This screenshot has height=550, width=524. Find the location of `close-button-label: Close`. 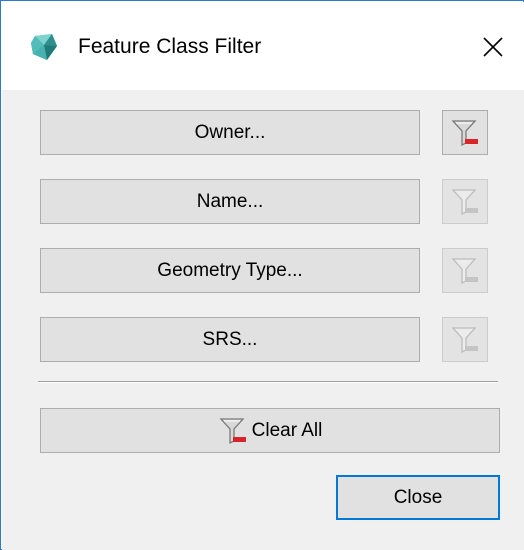

close-button-label: Close is located at coordinates (418, 497).